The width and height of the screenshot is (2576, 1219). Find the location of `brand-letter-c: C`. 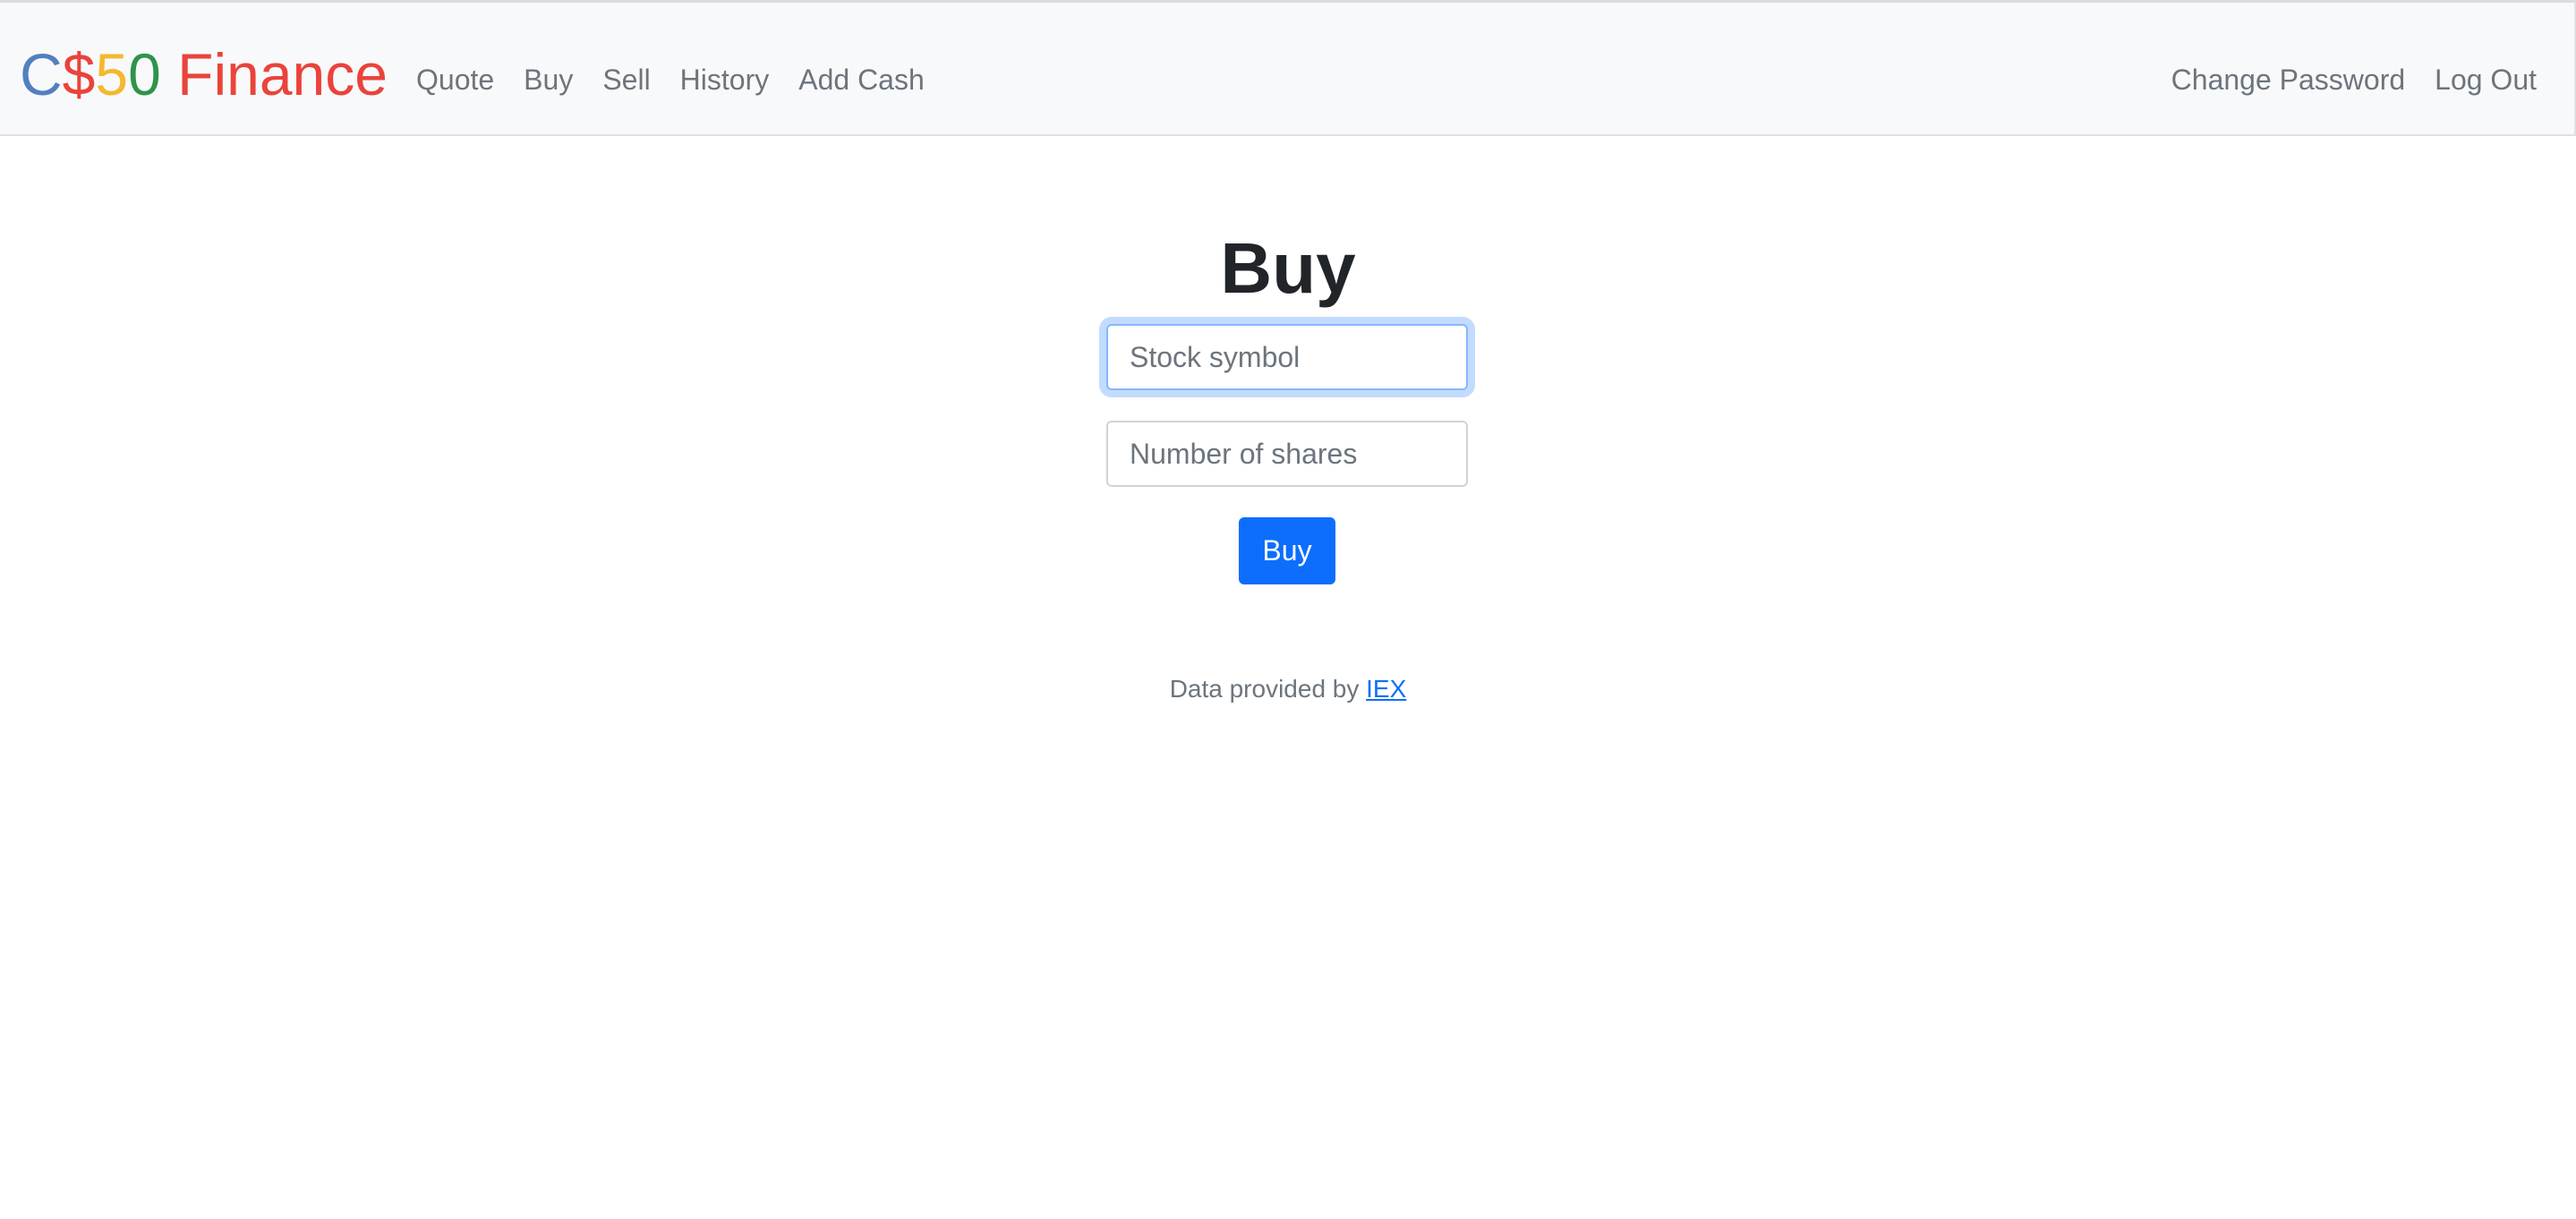

brand-letter-c: C is located at coordinates (41, 74).